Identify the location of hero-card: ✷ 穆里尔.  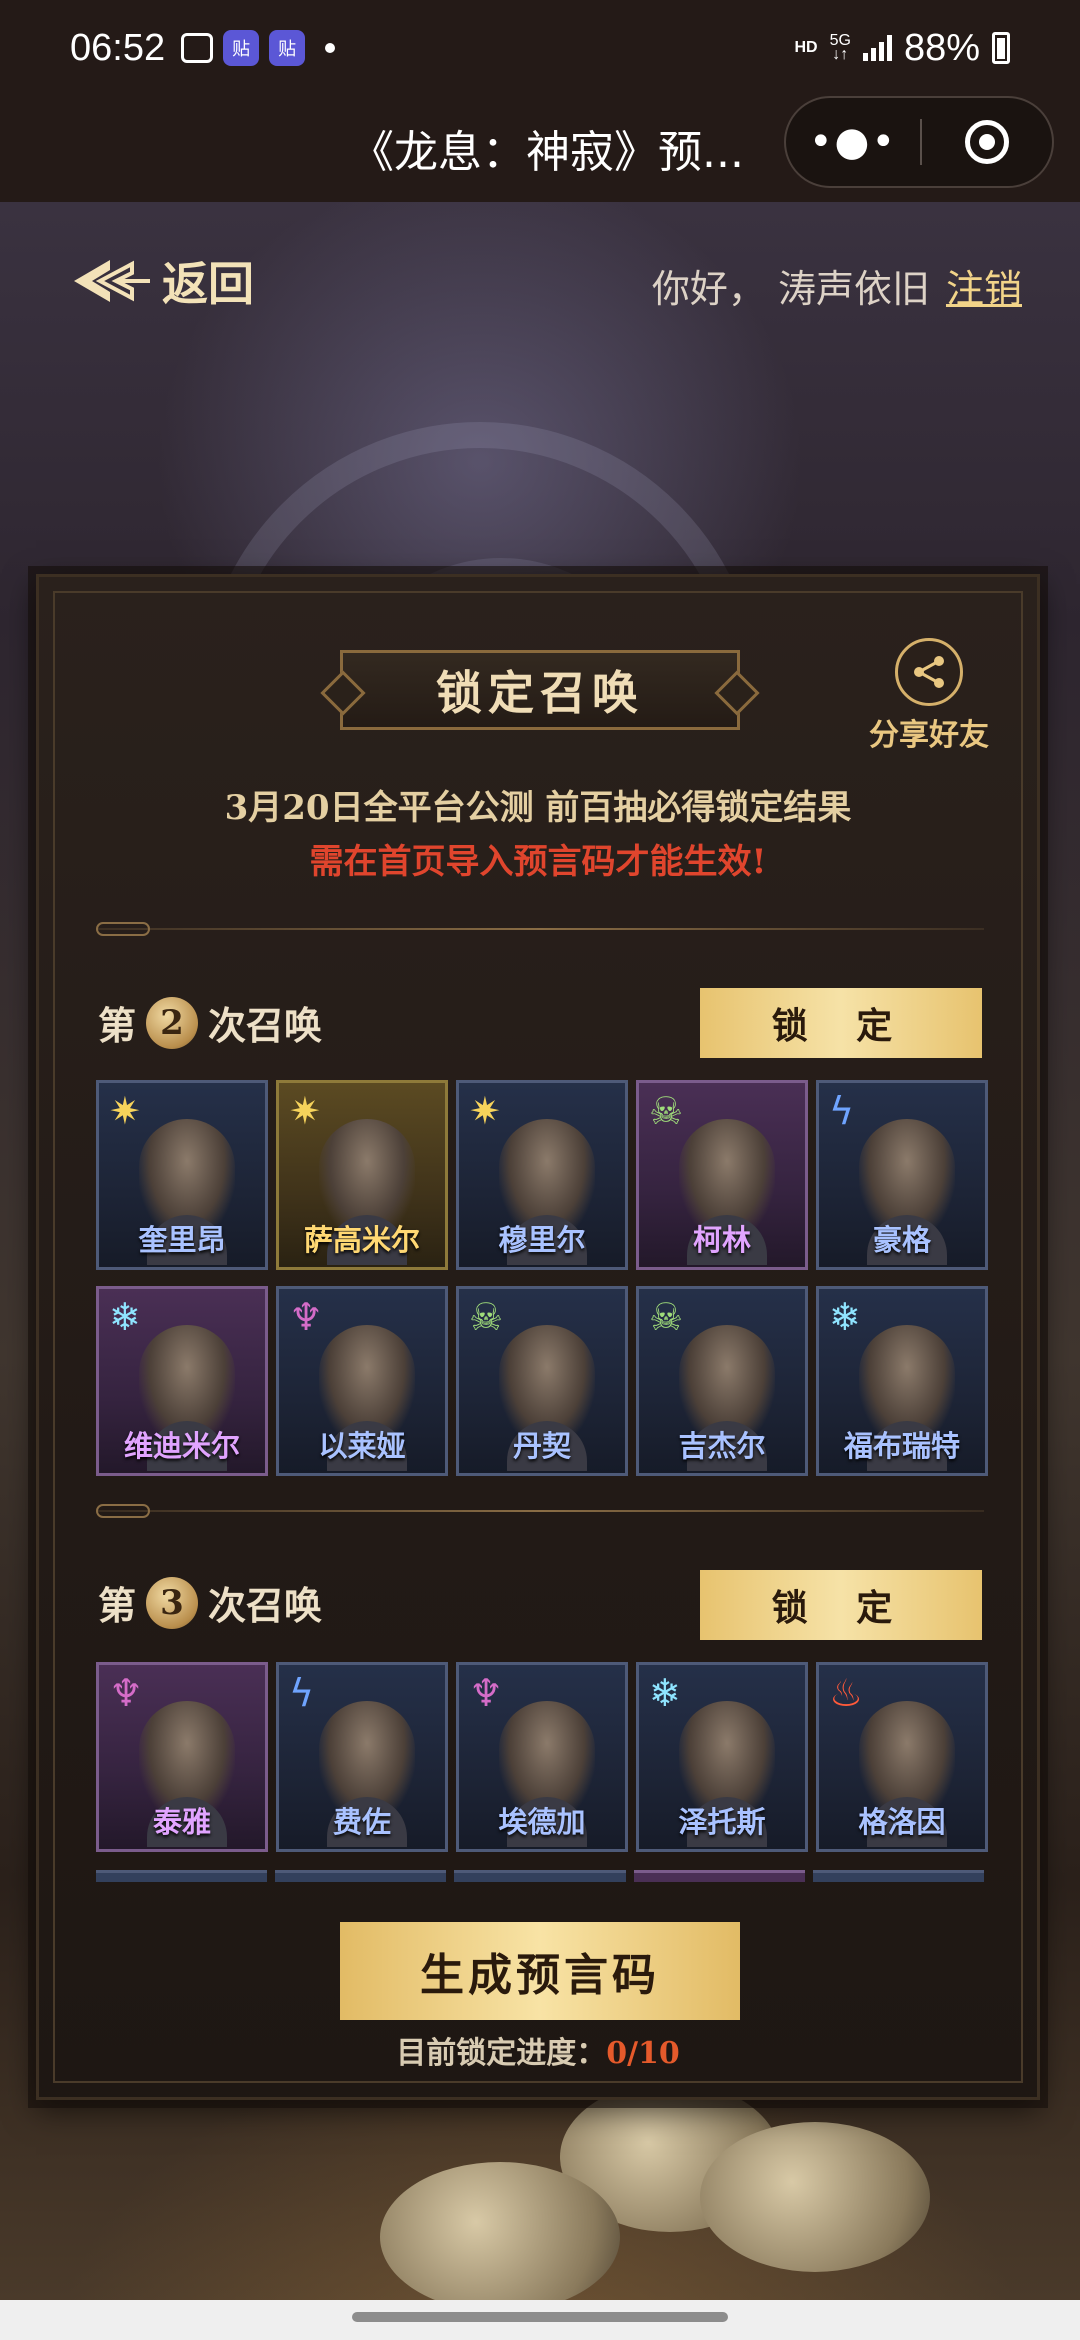
(542, 1175).